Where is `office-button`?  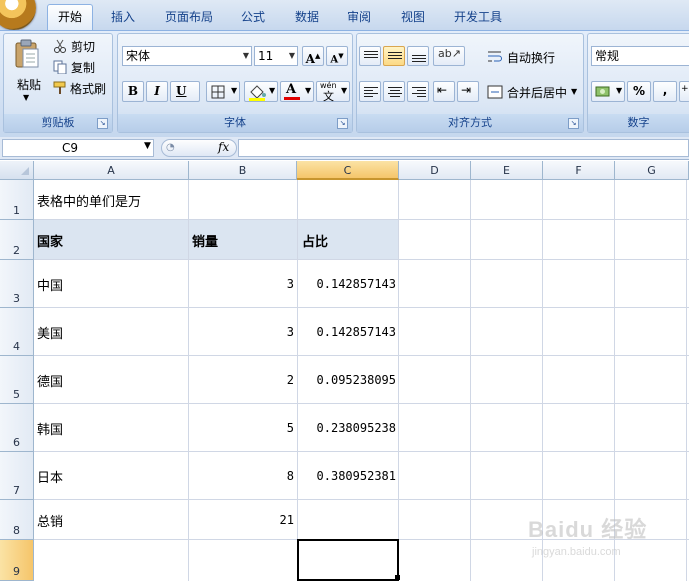 office-button is located at coordinates (18, 15).